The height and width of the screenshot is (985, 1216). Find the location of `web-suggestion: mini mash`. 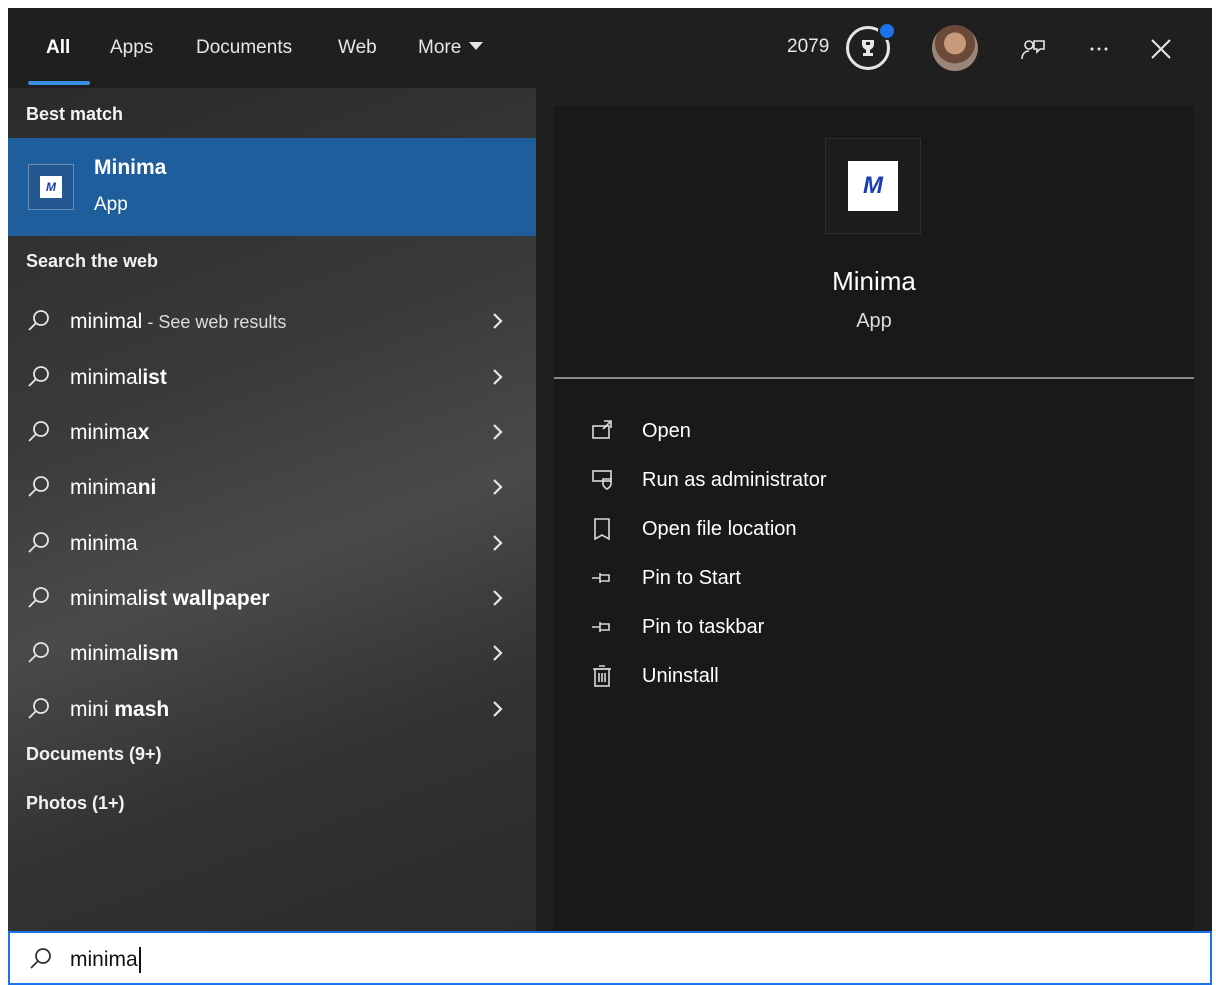

web-suggestion: mini mash is located at coordinates (272, 709).